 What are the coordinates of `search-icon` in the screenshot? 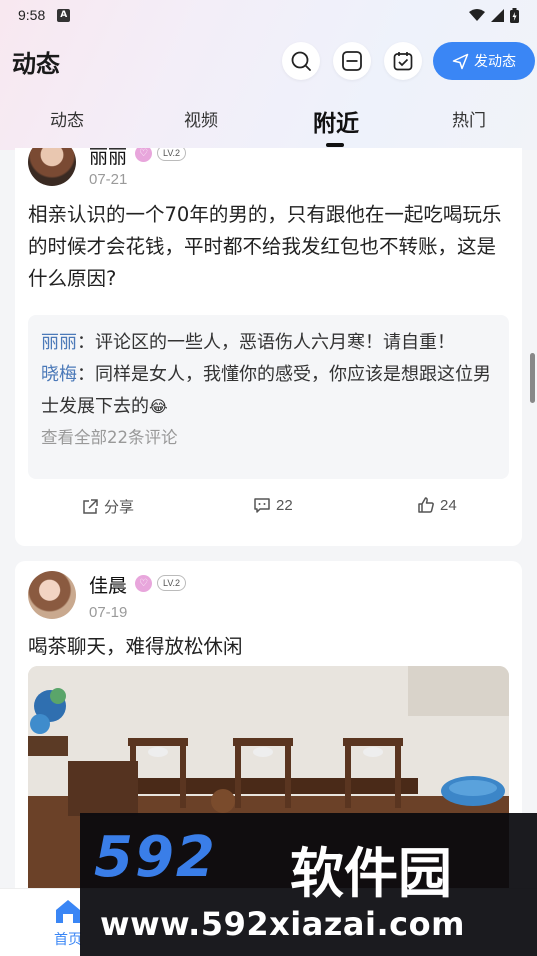 It's located at (301, 61).